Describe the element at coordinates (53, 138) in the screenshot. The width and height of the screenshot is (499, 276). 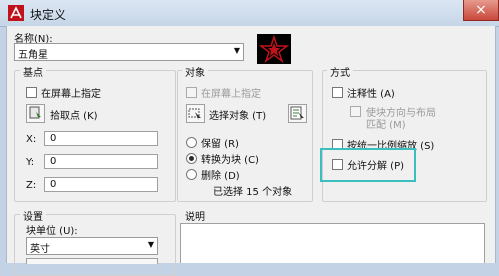
I see `x-value: 0` at that location.